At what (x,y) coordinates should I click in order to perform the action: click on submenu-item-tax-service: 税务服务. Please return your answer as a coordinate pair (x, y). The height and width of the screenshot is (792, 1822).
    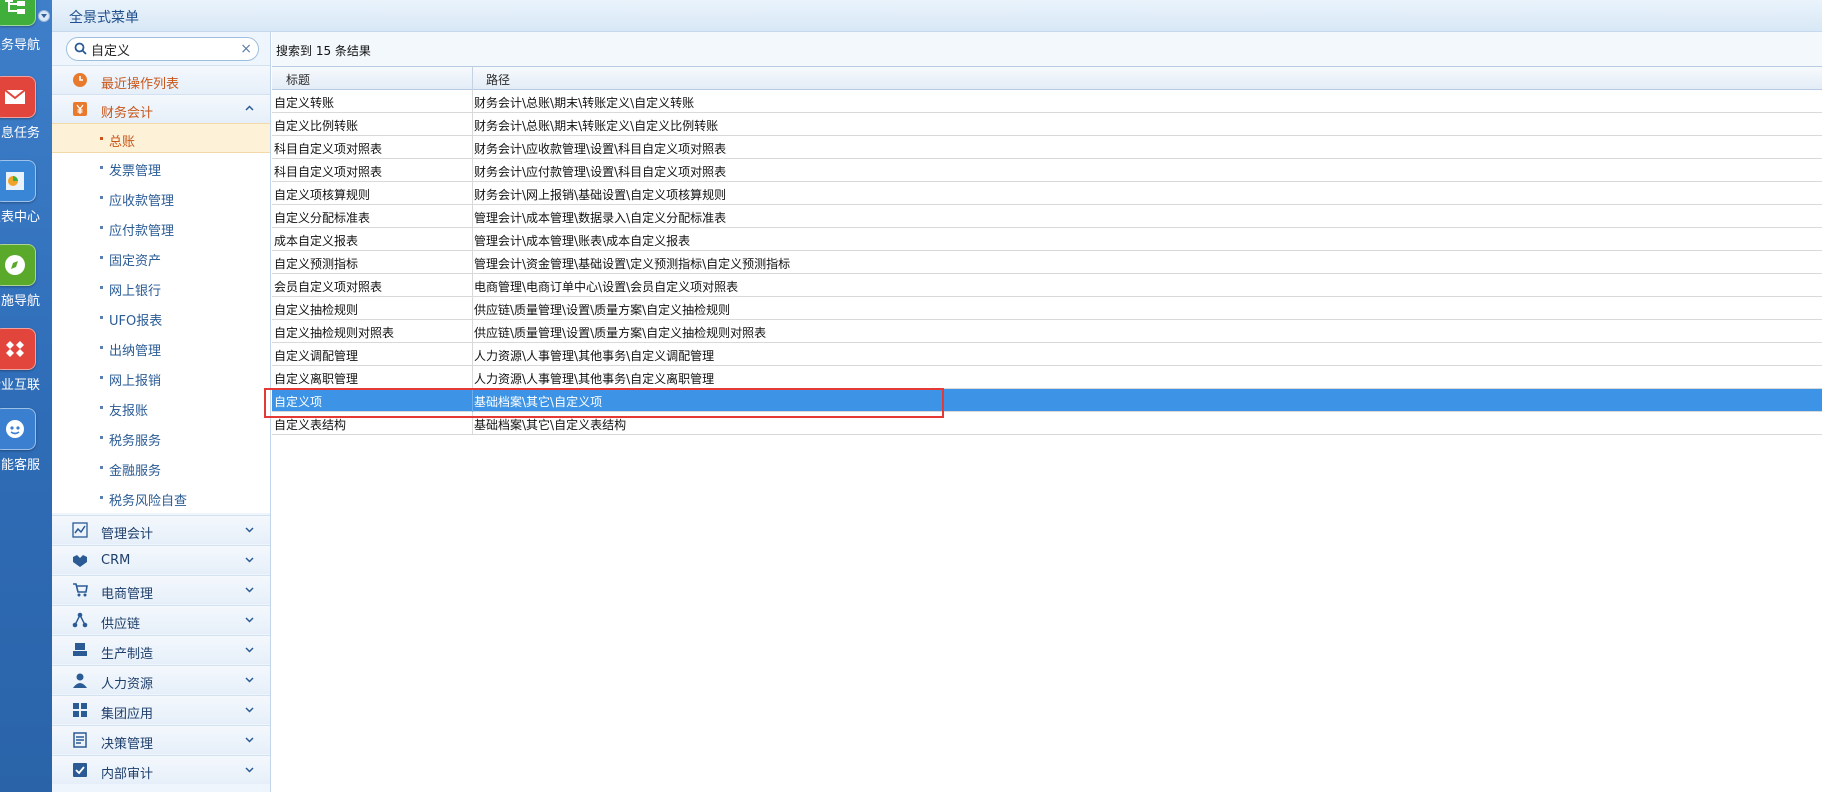
    Looking at the image, I should click on (161, 438).